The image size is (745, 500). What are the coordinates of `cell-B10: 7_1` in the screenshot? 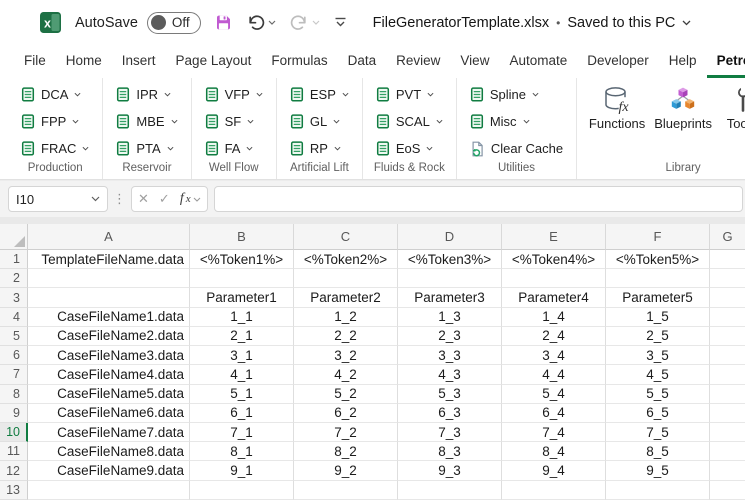 It's located at (242, 432).